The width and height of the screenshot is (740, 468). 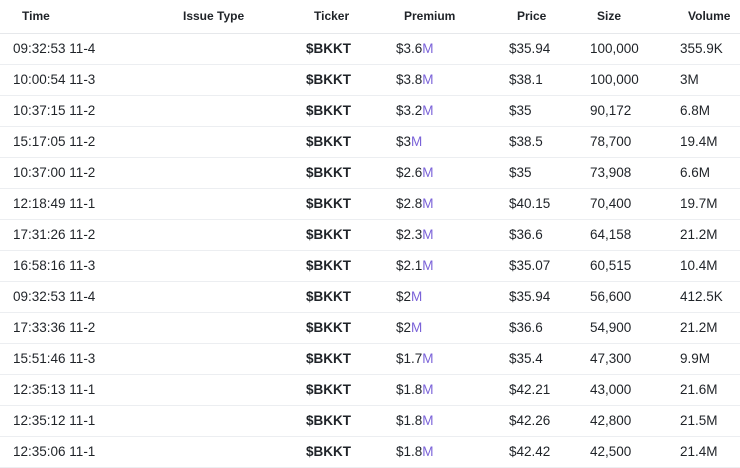 What do you see at coordinates (526, 358) in the screenshot?
I see `cell-price: $35.4` at bounding box center [526, 358].